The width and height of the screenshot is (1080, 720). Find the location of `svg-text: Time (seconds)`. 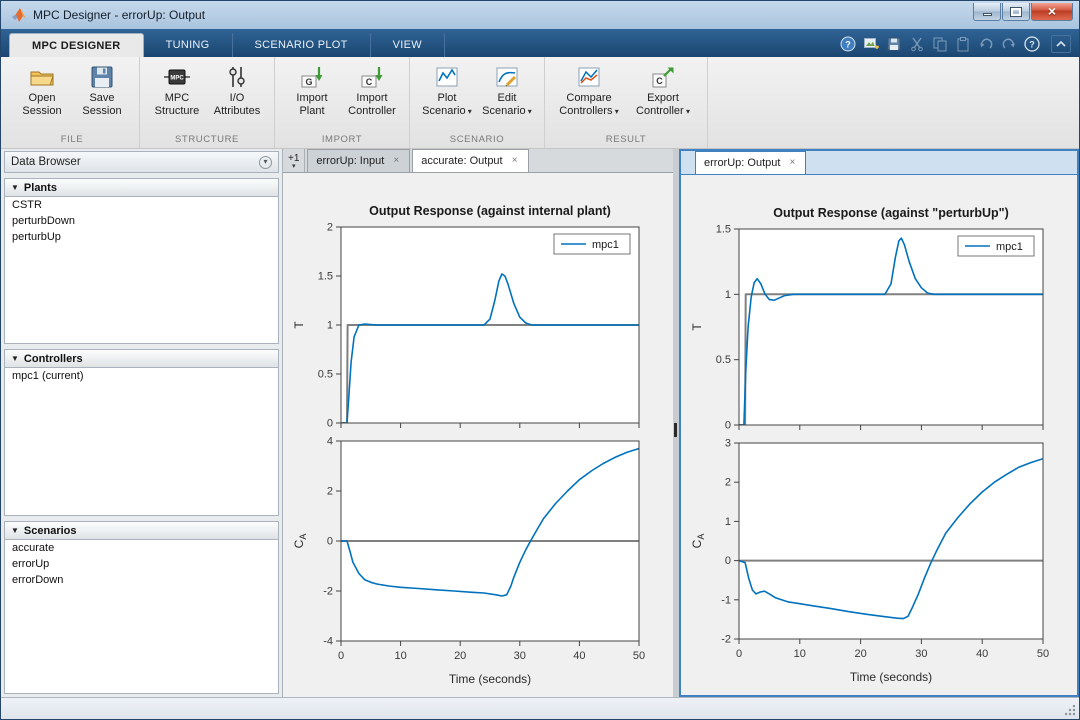

svg-text: Time (seconds) is located at coordinates (891, 677).